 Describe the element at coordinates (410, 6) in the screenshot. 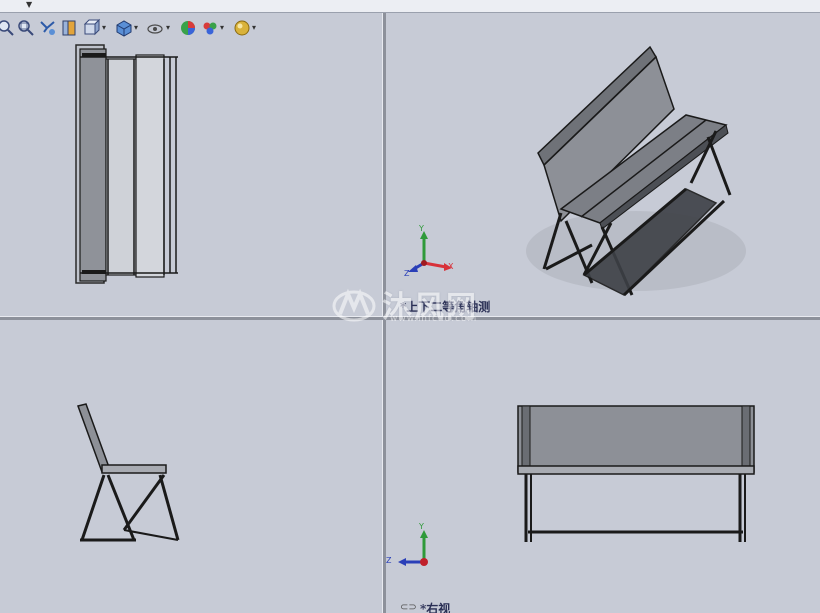

I see `title-strip: ▼` at that location.